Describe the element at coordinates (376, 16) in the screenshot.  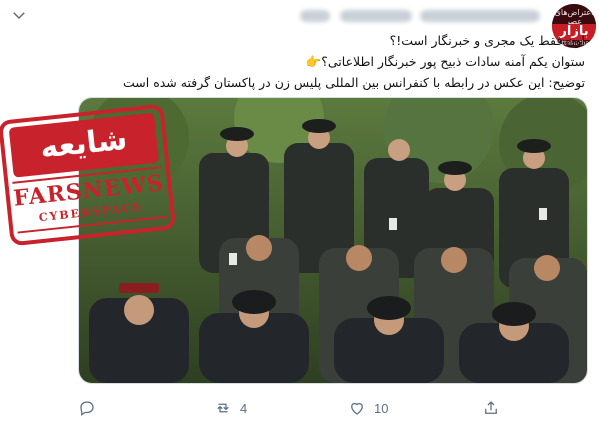
I see `author-handle-blurred` at that location.